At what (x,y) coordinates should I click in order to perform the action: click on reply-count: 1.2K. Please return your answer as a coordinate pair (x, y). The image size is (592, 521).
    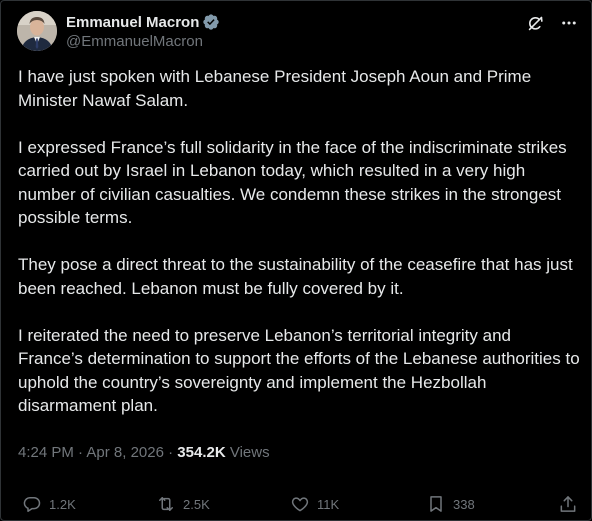
    Looking at the image, I should click on (62, 504).